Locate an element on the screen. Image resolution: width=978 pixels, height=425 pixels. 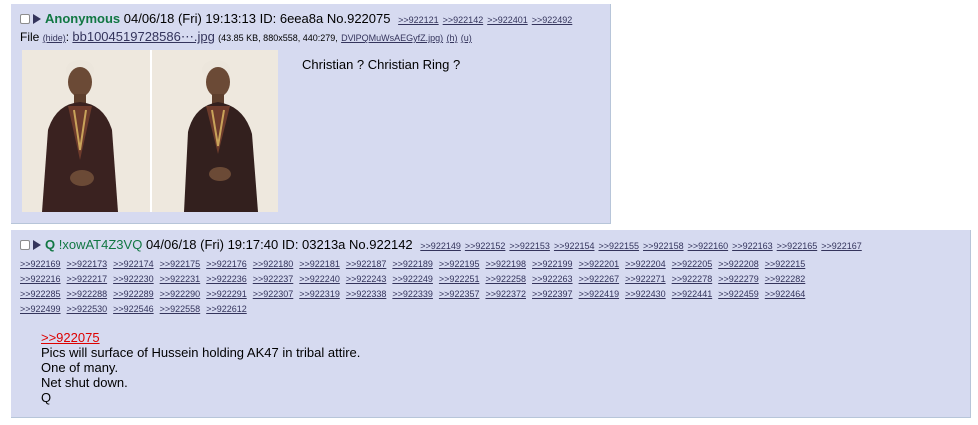
backlink: >>922258 is located at coordinates (505, 279).